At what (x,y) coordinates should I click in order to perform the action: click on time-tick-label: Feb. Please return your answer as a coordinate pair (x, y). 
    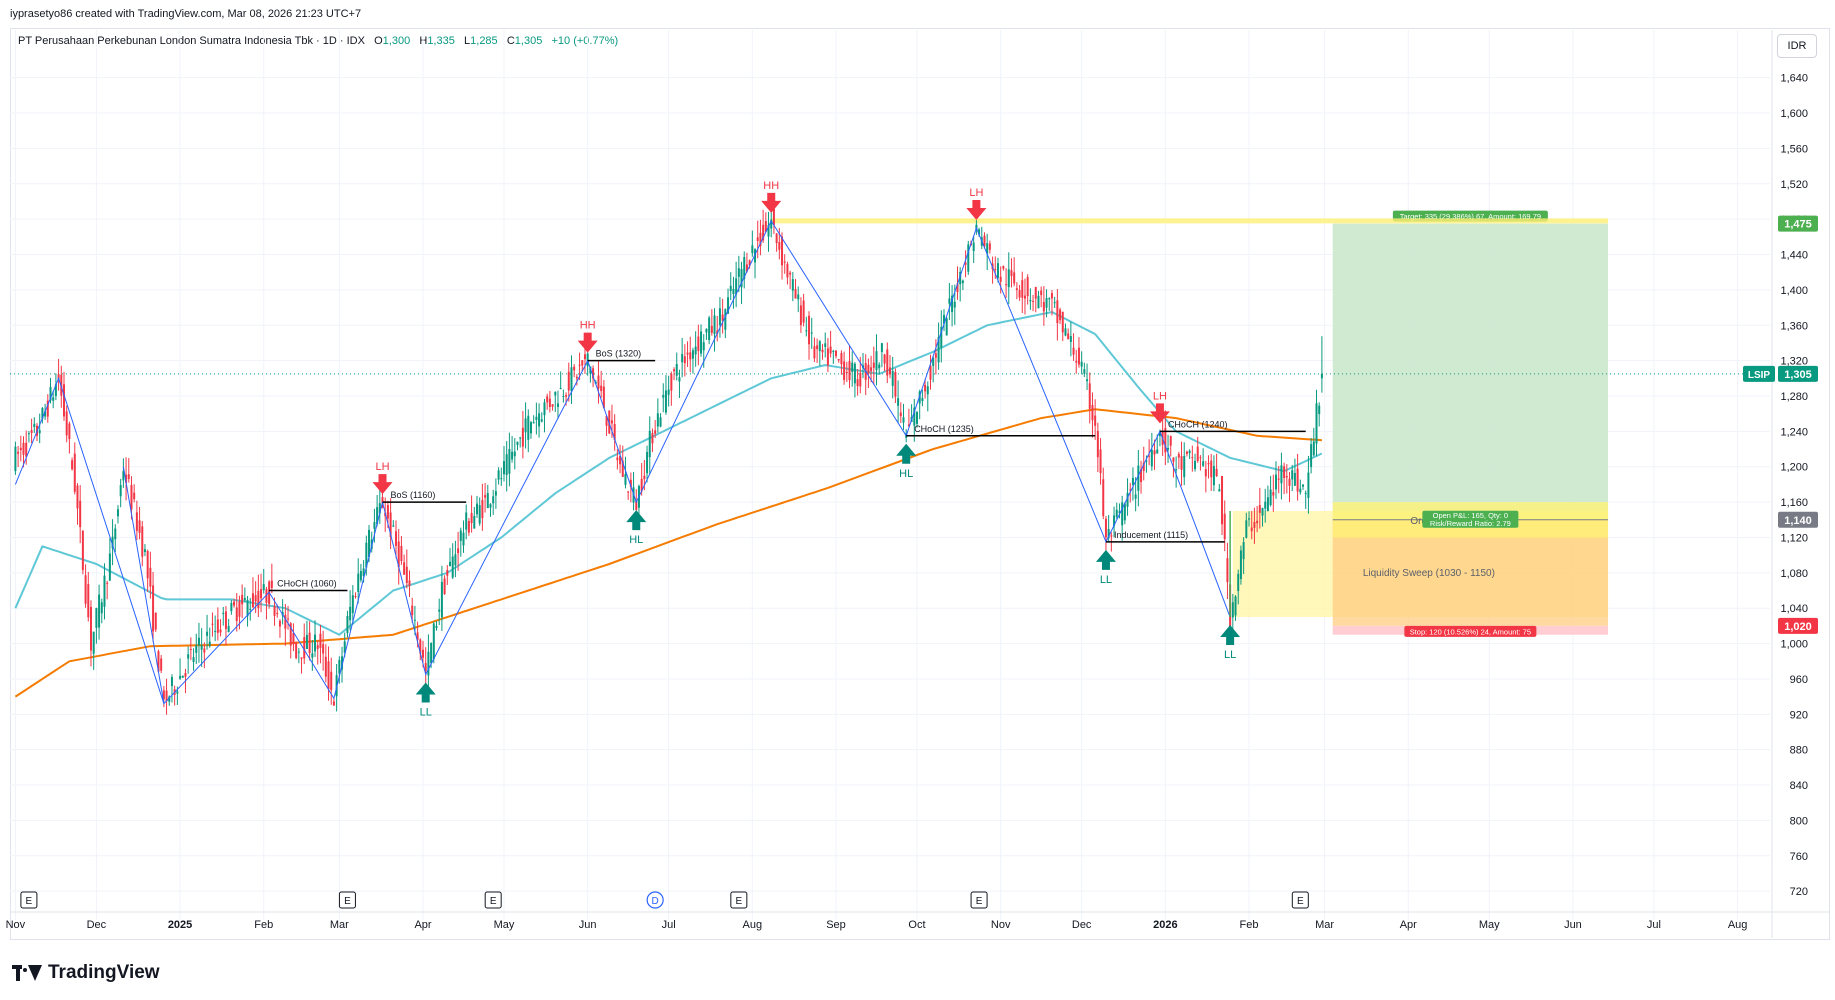
    Looking at the image, I should click on (1249, 925).